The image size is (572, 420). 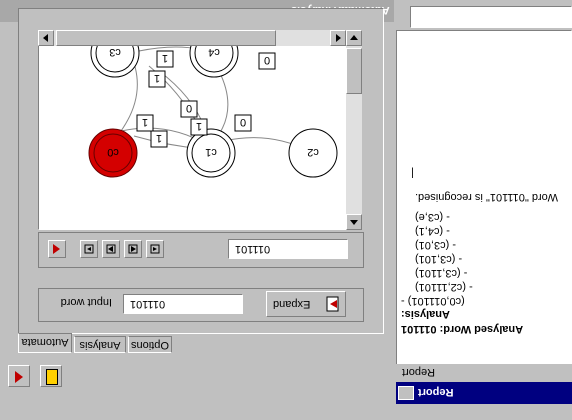 I want to click on tab-options: Options, so click(x=150, y=344).